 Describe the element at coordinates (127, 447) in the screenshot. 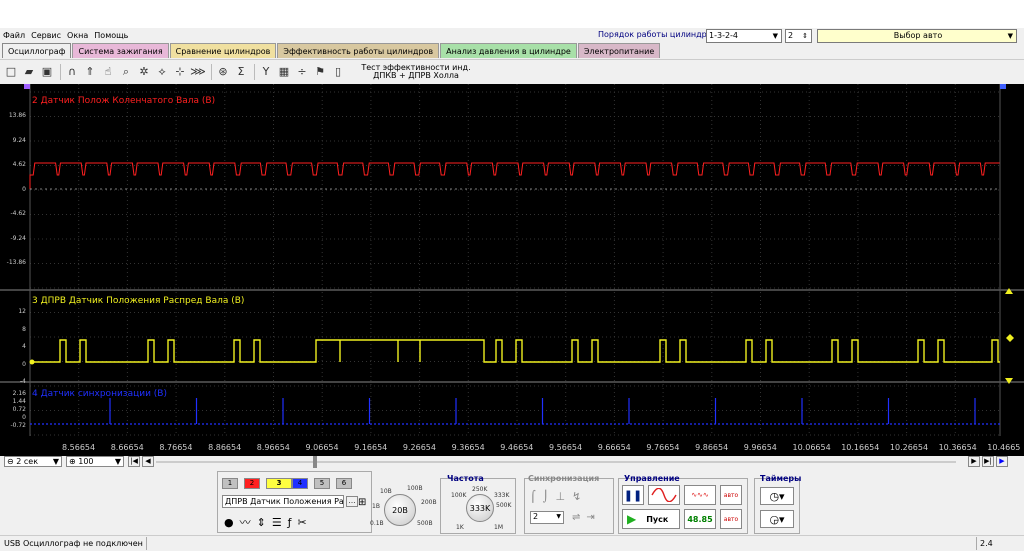

I see `x-tick: 8.66654` at that location.